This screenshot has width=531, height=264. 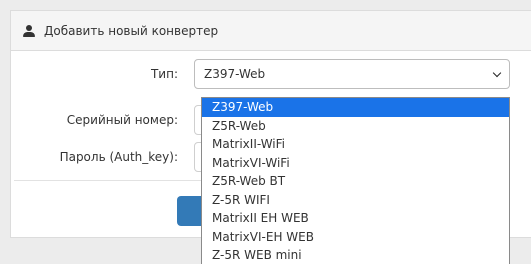 I want to click on dropdown-option: MatrixII EH WEB, so click(x=355, y=218).